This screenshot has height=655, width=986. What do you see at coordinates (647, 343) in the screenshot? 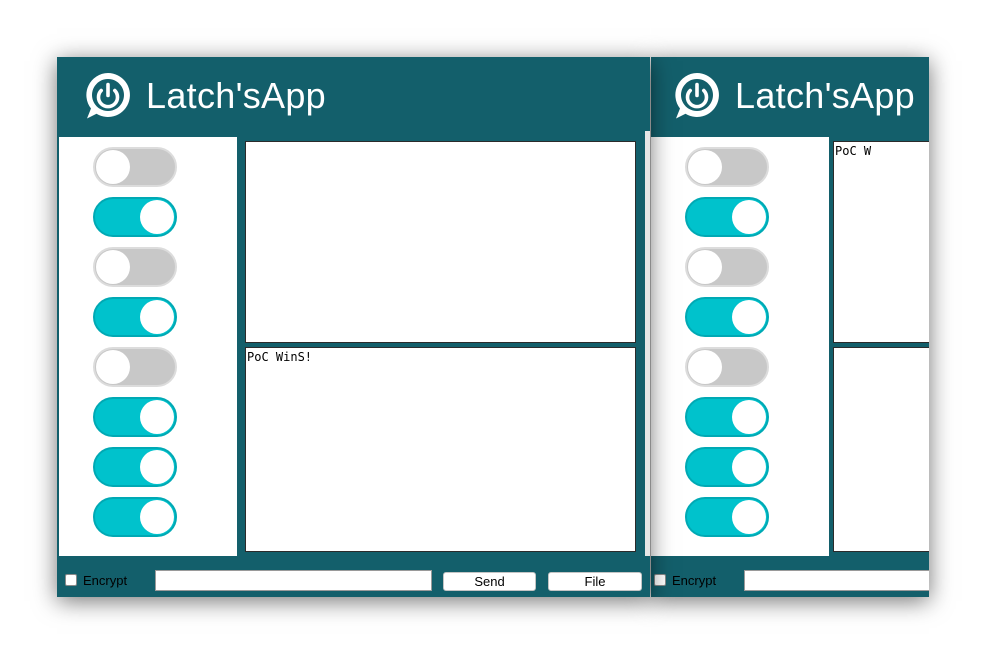
I see `vertical-scrollbar` at bounding box center [647, 343].